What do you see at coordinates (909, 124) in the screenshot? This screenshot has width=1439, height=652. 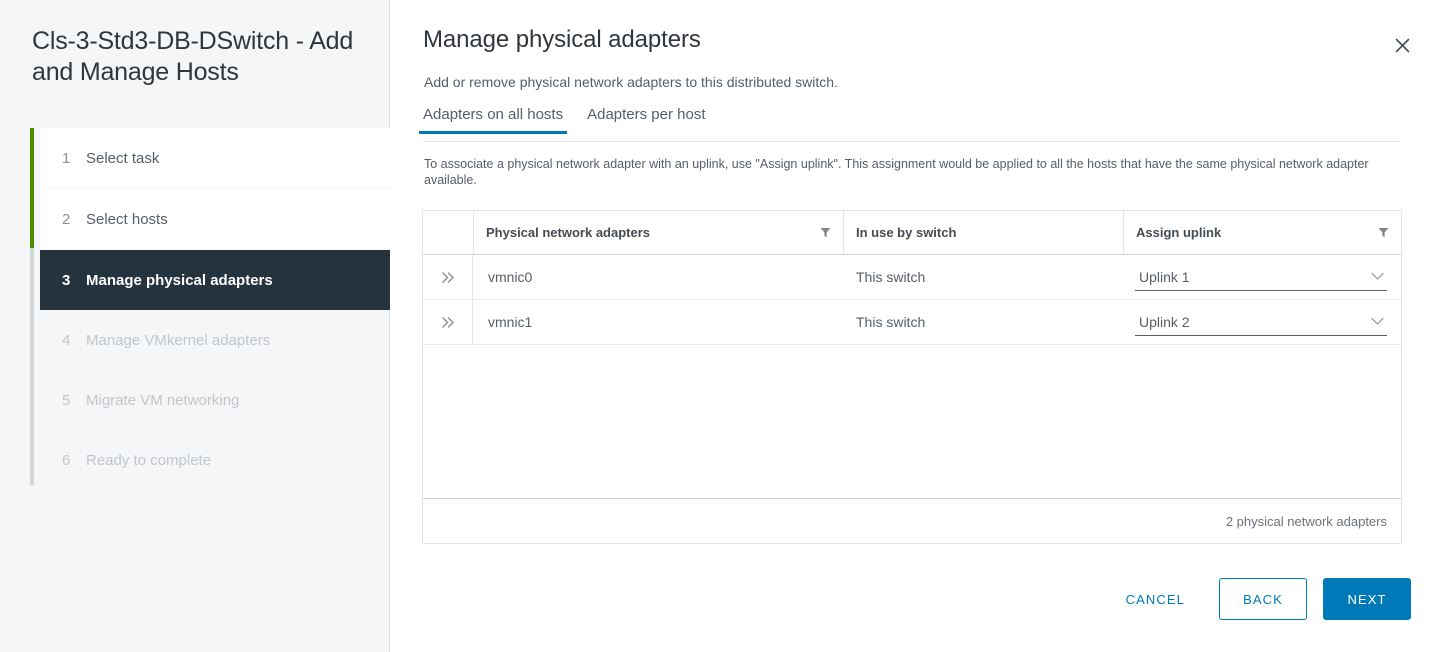 I see `tab-bar: Adapters on all hosts Adapters per host` at bounding box center [909, 124].